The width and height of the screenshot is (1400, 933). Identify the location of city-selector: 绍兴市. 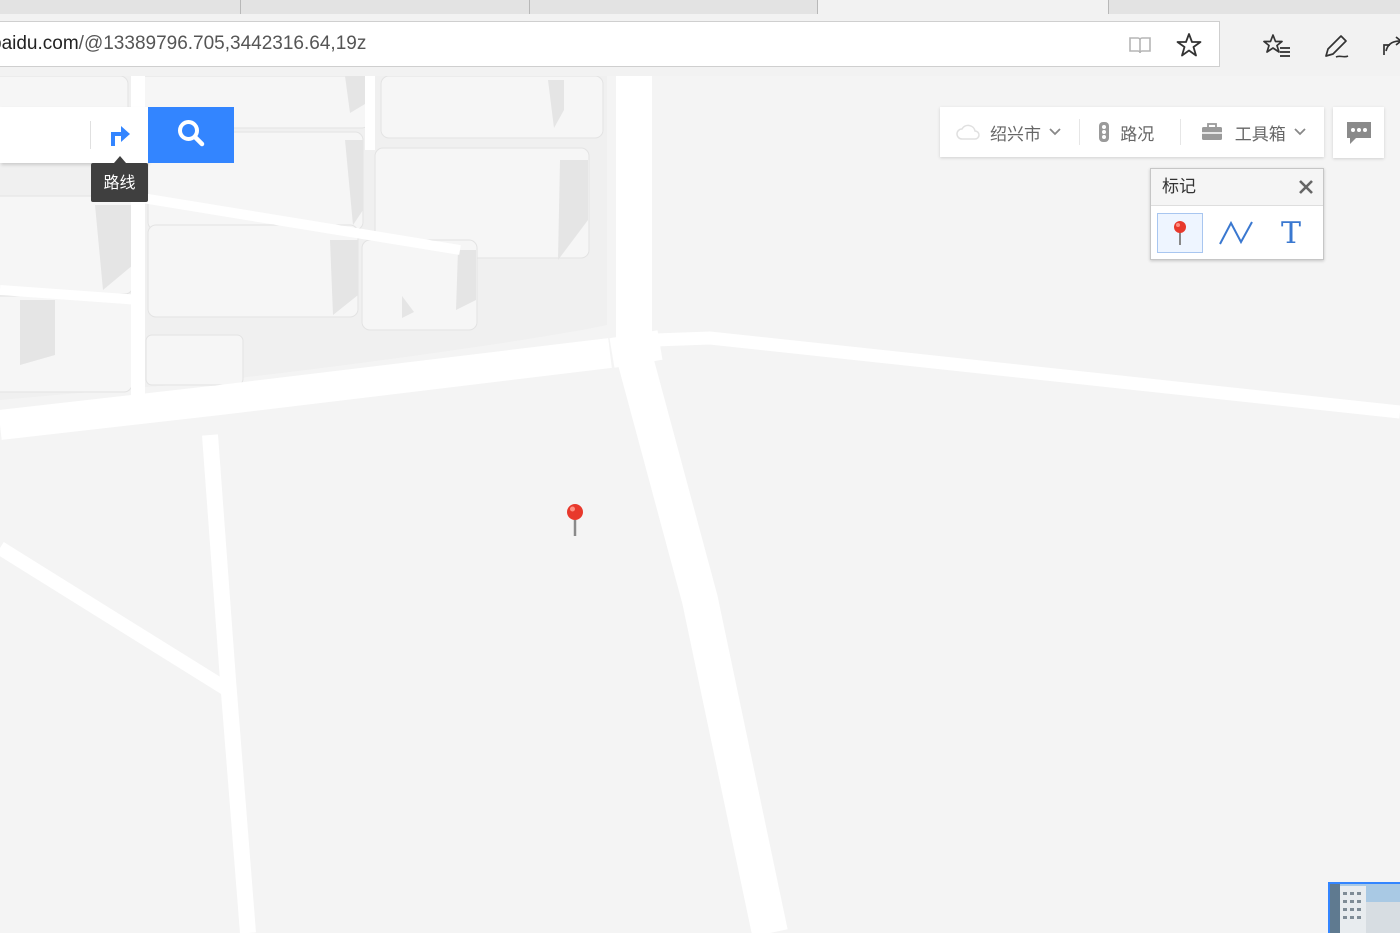
(1009, 132).